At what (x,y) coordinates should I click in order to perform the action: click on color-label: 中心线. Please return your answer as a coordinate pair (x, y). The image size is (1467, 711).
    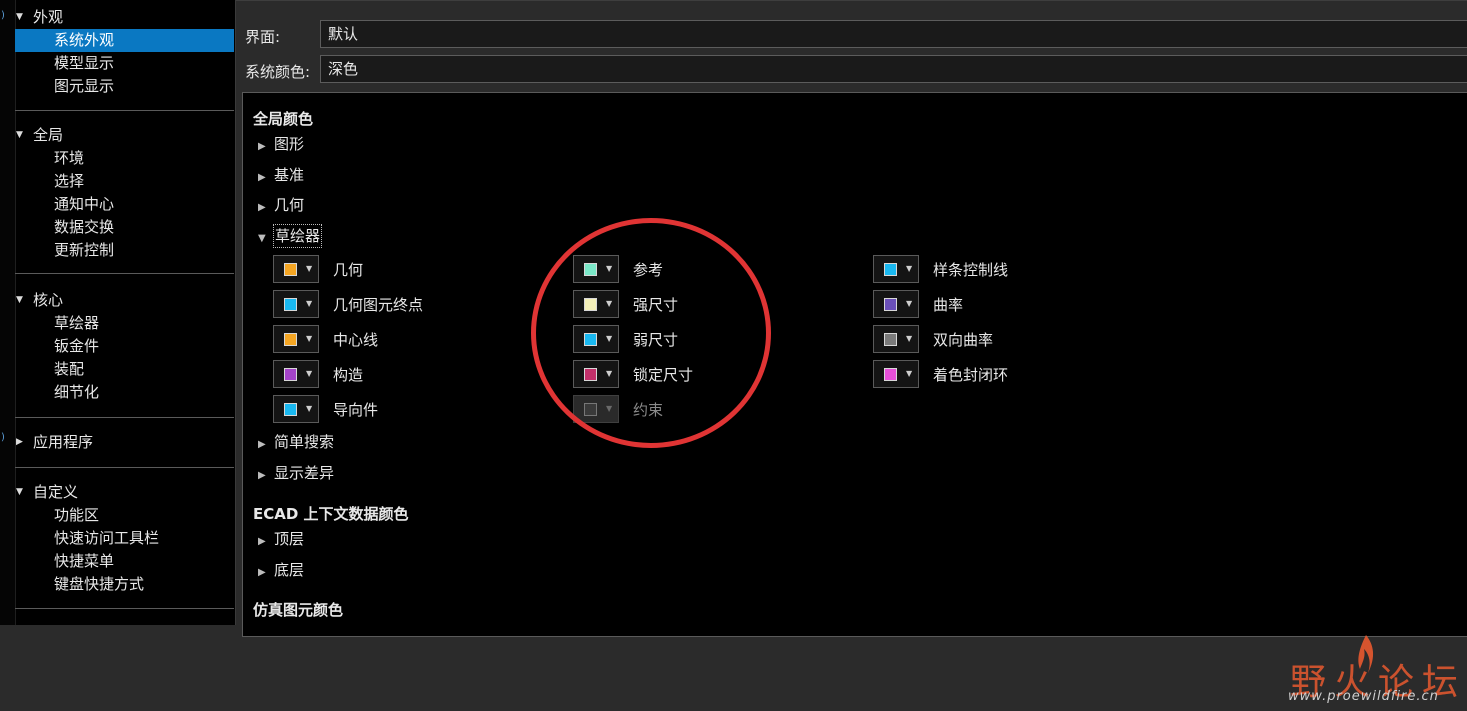
    Looking at the image, I should click on (356, 340).